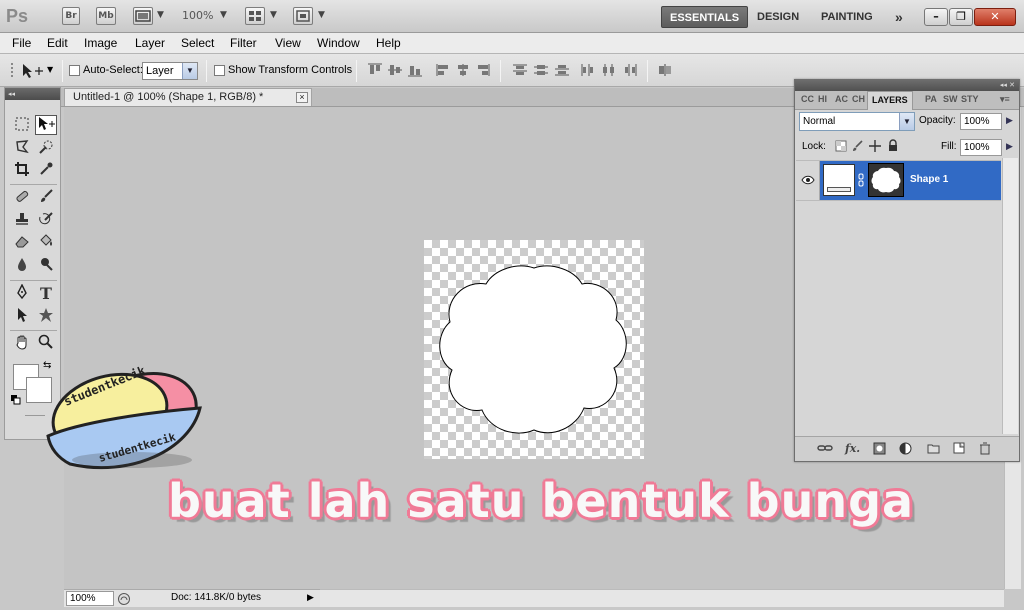 The height and width of the screenshot is (610, 1024). I want to click on panel-menu-icon: ▾≡, so click(1005, 99).